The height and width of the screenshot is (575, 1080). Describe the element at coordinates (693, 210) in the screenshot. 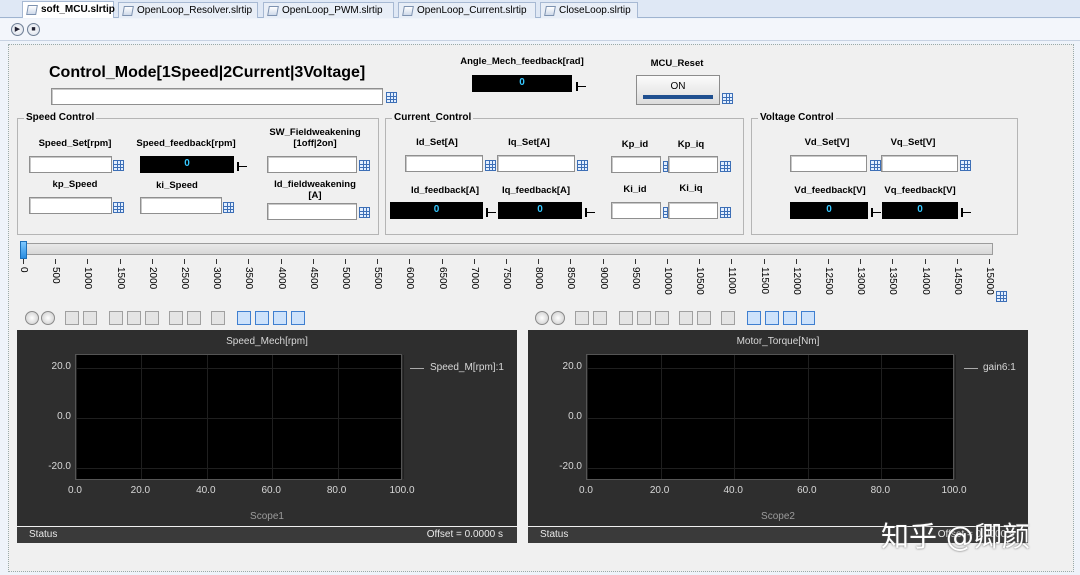

I see `ki-iq-field` at that location.